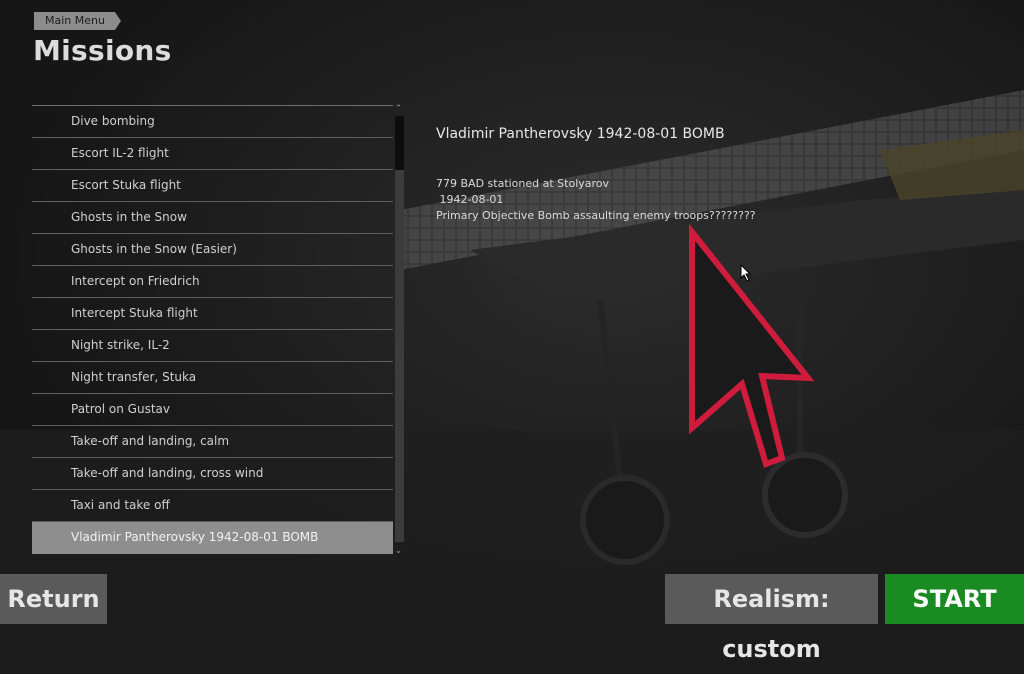 The image size is (1024, 674). I want to click on mission-item: Escort IL-2 flight, so click(212, 154).